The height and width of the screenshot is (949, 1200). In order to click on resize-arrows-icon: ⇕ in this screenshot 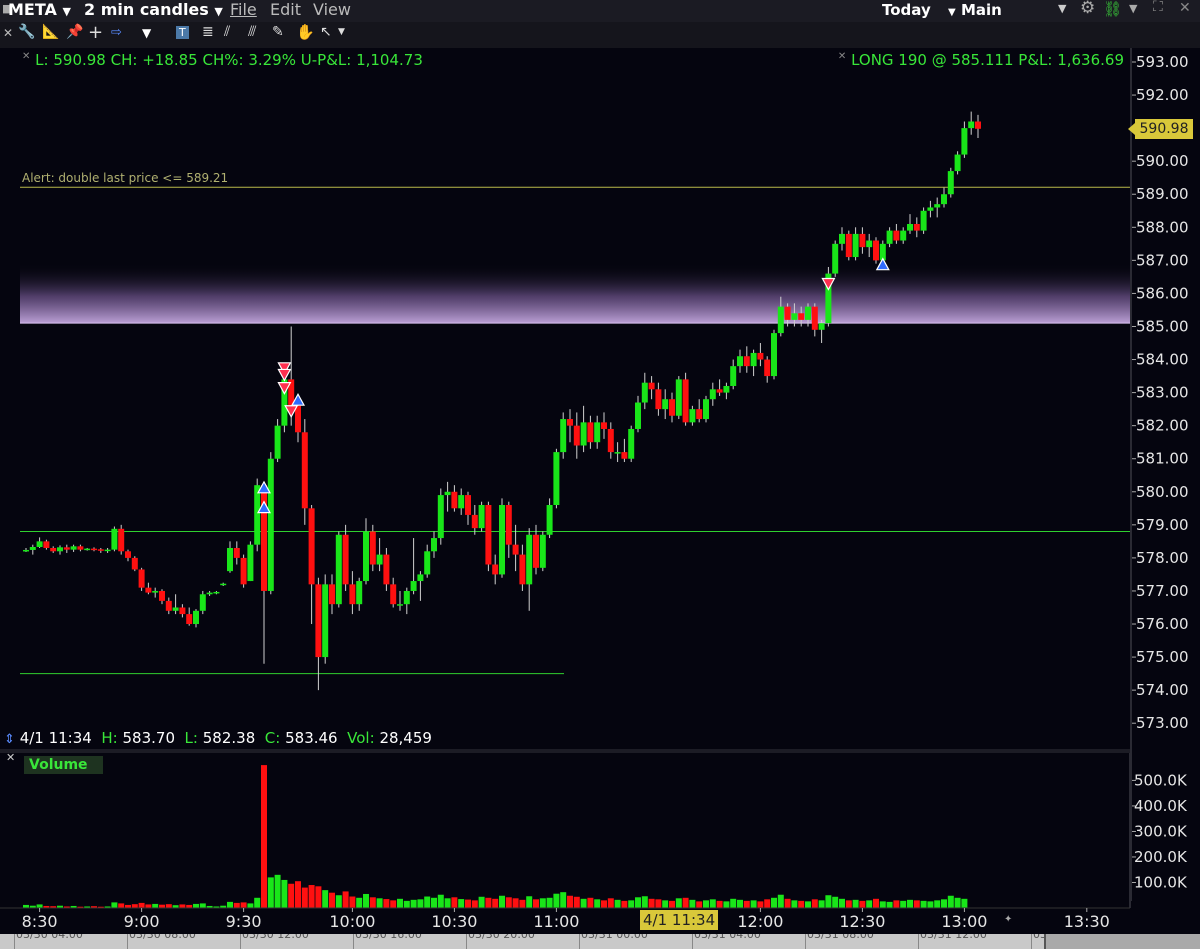, I will do `click(9, 739)`.